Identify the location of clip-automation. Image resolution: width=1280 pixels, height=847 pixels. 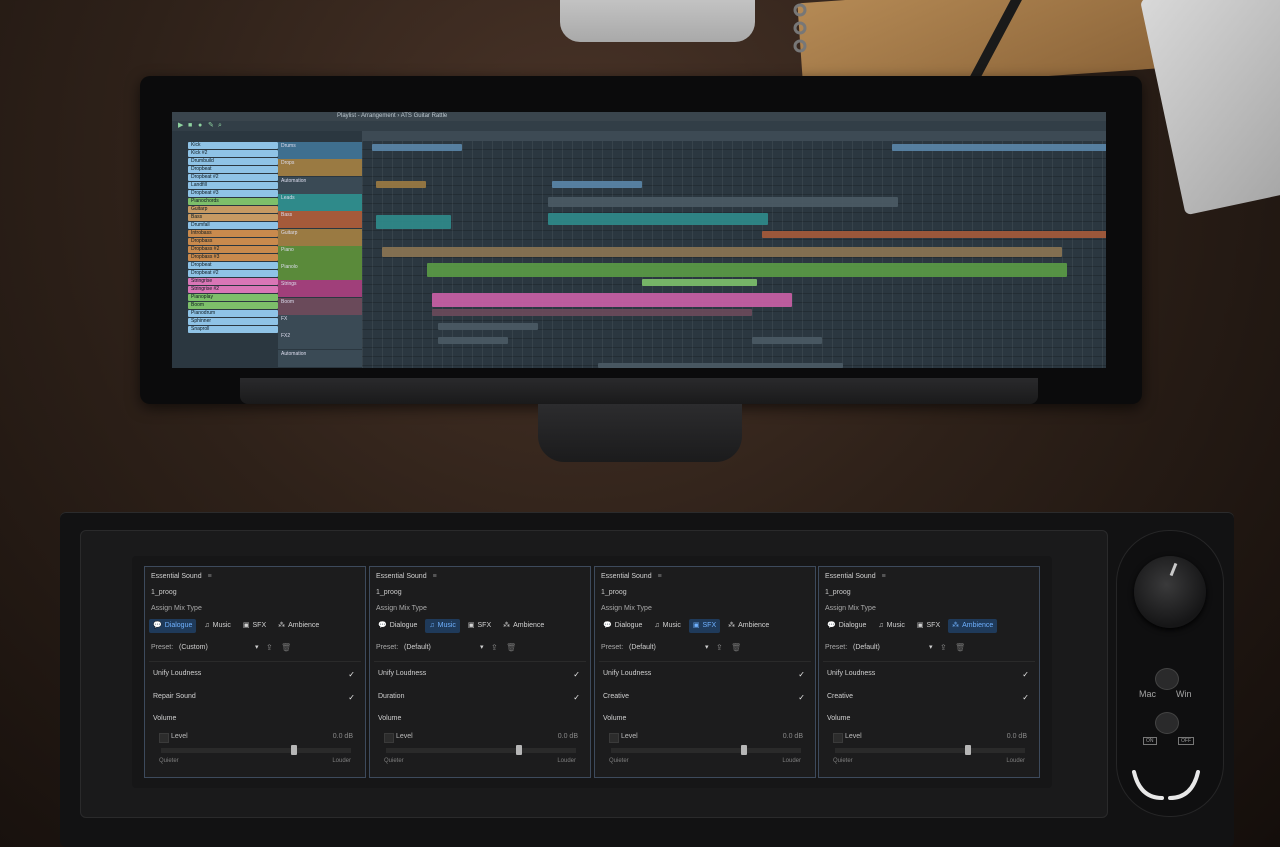
(720, 365).